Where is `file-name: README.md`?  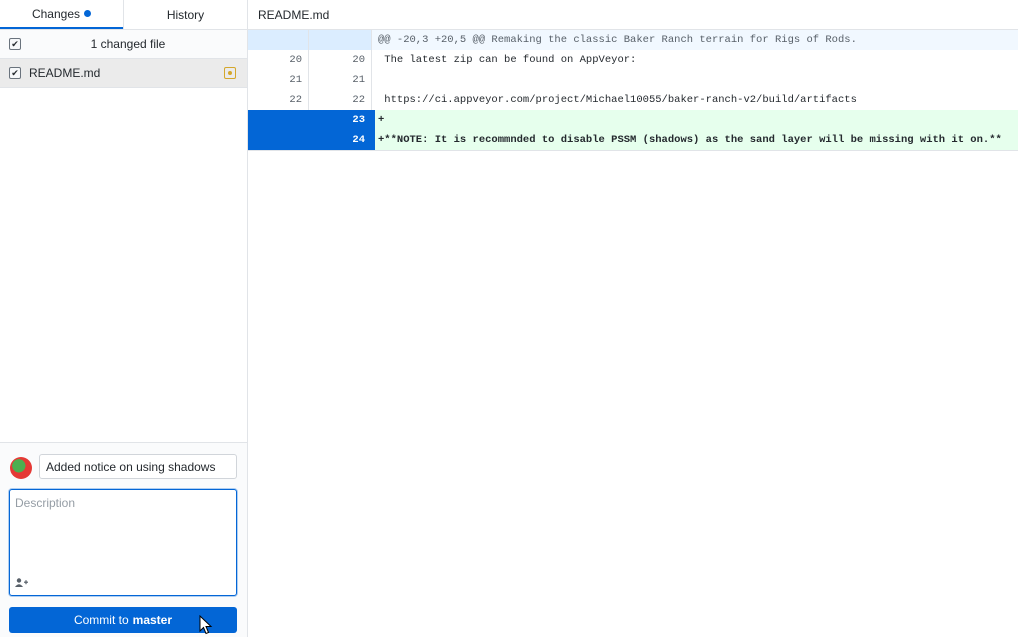
file-name: README.md is located at coordinates (65, 73).